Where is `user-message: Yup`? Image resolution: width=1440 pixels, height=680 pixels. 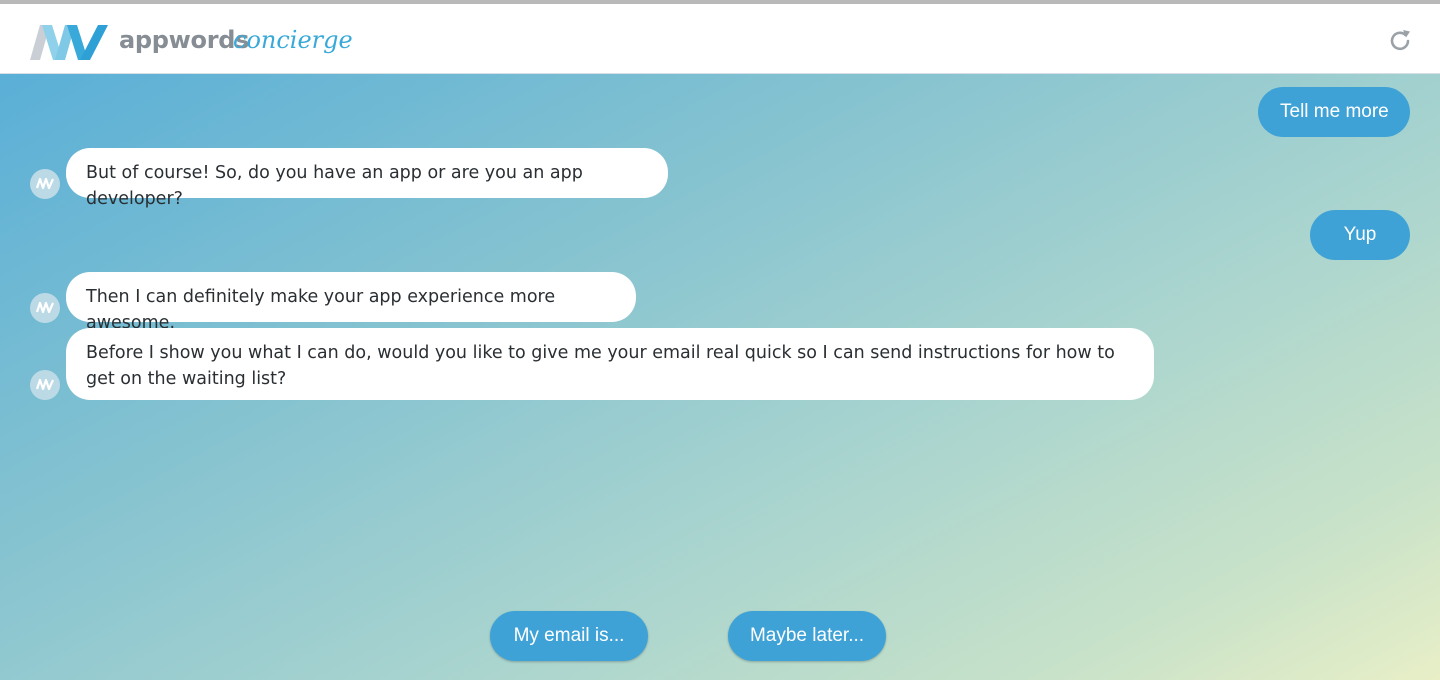 user-message: Yup is located at coordinates (1360, 235).